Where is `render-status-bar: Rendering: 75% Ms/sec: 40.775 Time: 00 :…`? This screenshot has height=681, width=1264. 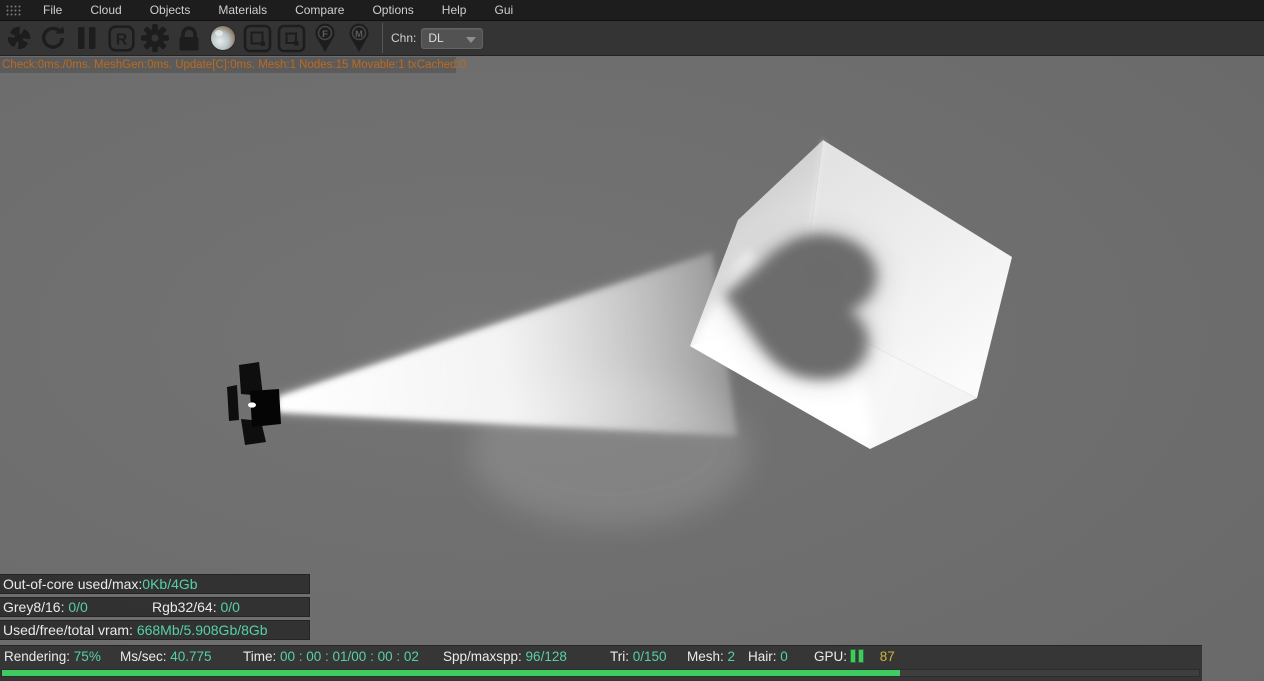
render-status-bar: Rendering: 75% Ms/sec: 40.775 Time: 00 :… is located at coordinates (601, 663).